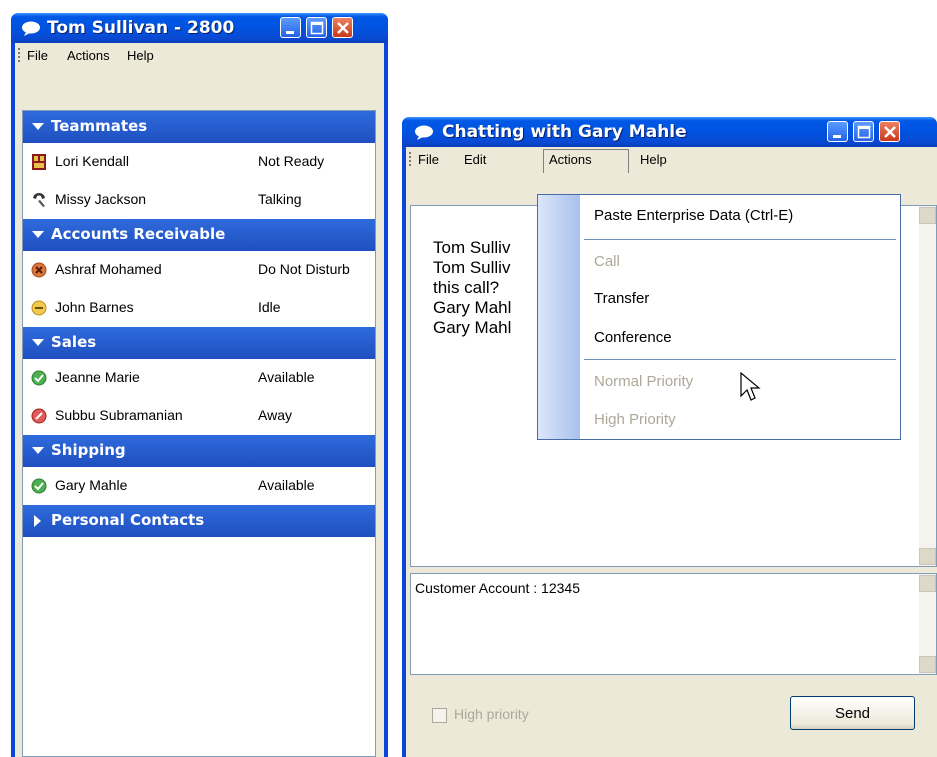 The image size is (937, 757). What do you see at coordinates (291, 161) in the screenshot?
I see `contact-status: Not Ready` at bounding box center [291, 161].